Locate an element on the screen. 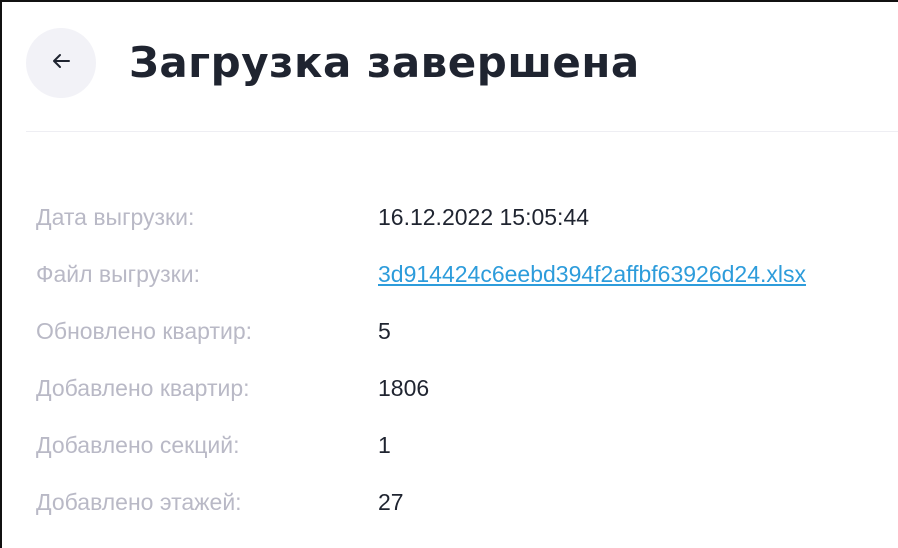  added-apartments-value: 1806 is located at coordinates (404, 388).